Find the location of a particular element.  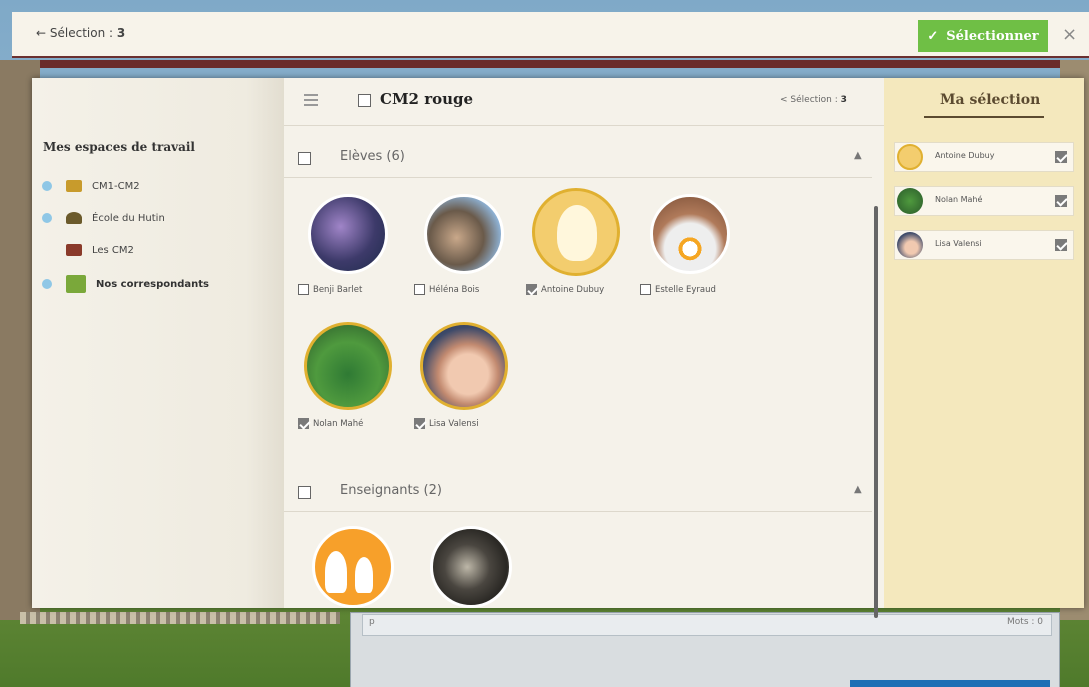

back-label: Sélection : is located at coordinates (81, 33).